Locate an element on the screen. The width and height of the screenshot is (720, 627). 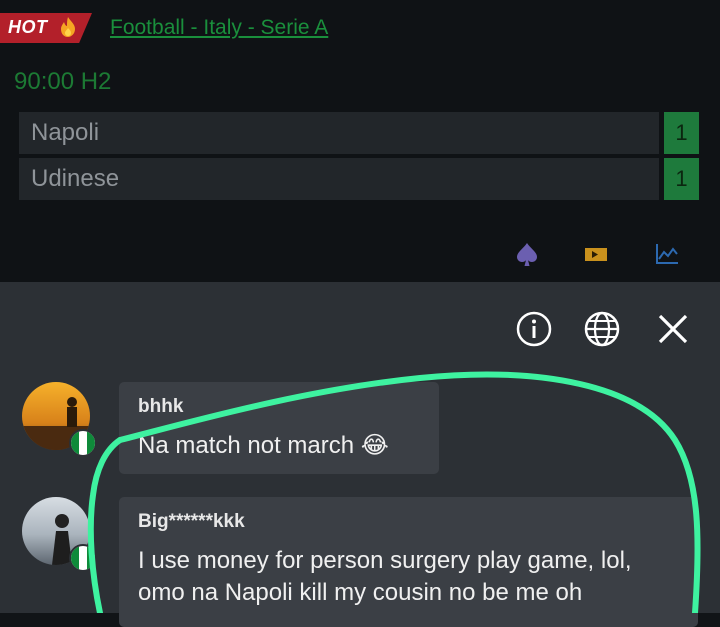
stats-chart-icon is located at coordinates (667, 254).